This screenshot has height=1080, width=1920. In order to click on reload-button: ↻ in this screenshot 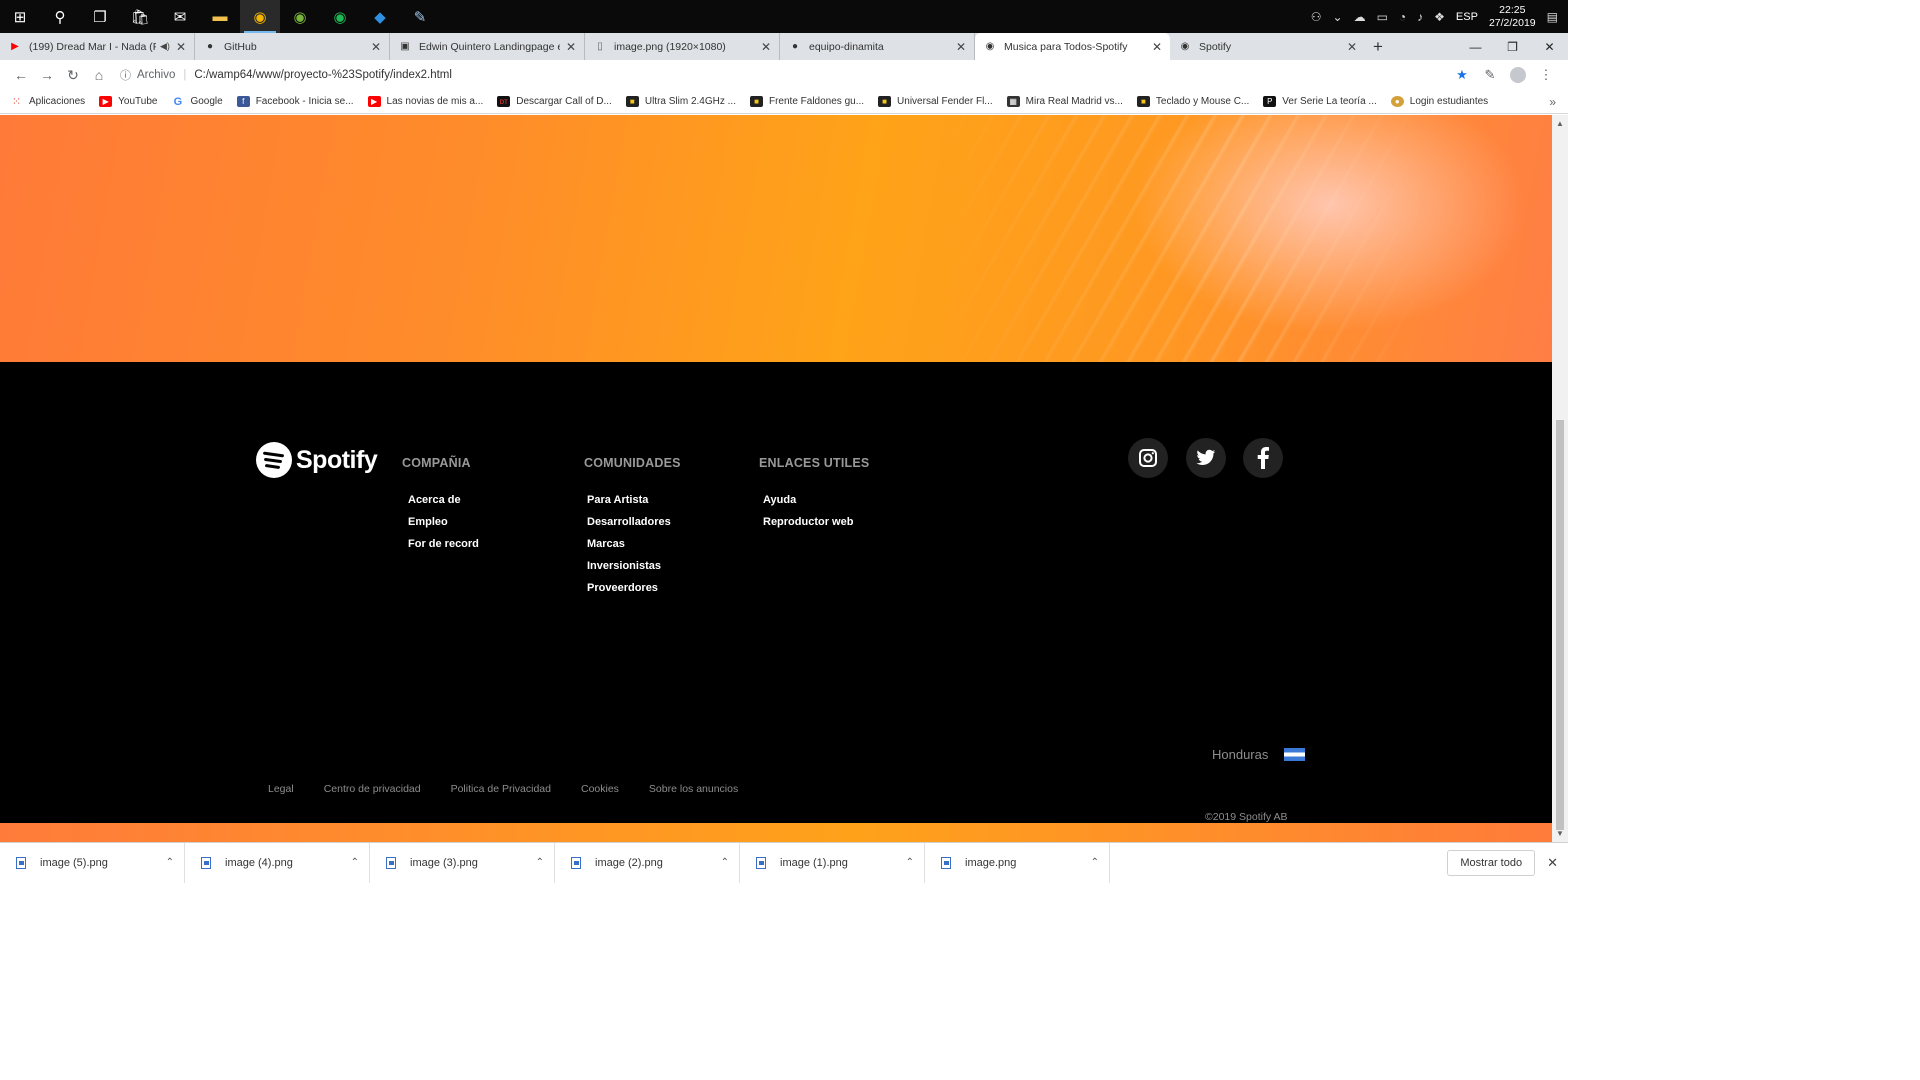, I will do `click(73, 75)`.